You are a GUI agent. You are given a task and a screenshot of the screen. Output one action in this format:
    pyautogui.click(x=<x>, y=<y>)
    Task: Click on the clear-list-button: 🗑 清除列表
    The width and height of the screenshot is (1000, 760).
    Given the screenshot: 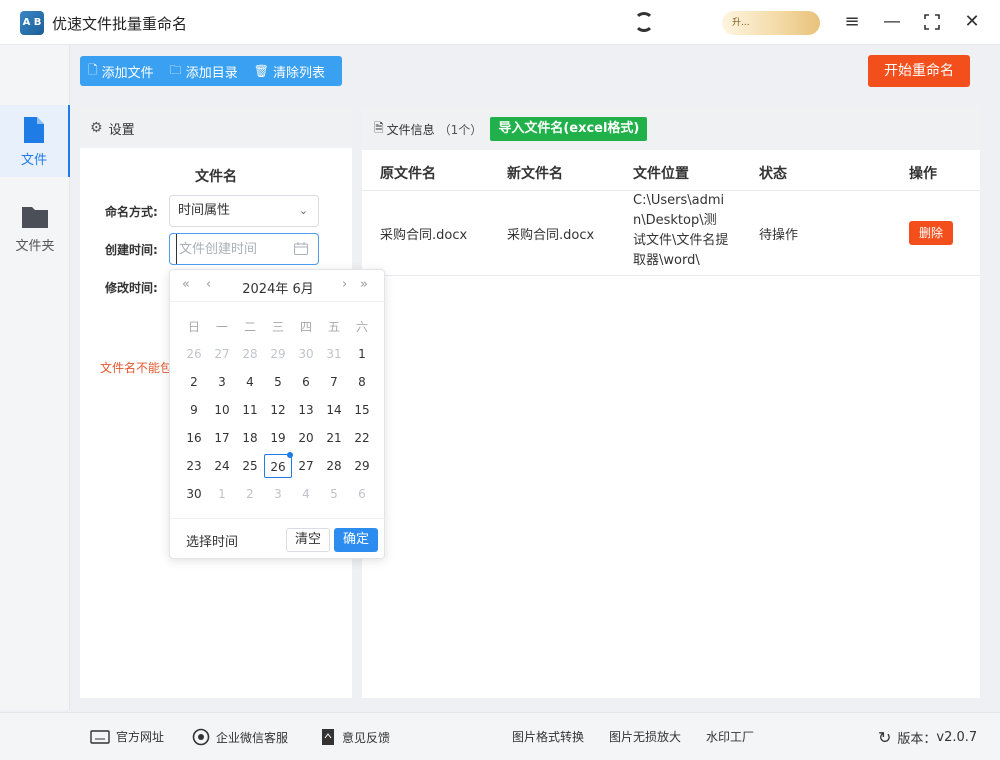 What is the action you would take?
    pyautogui.click(x=289, y=71)
    